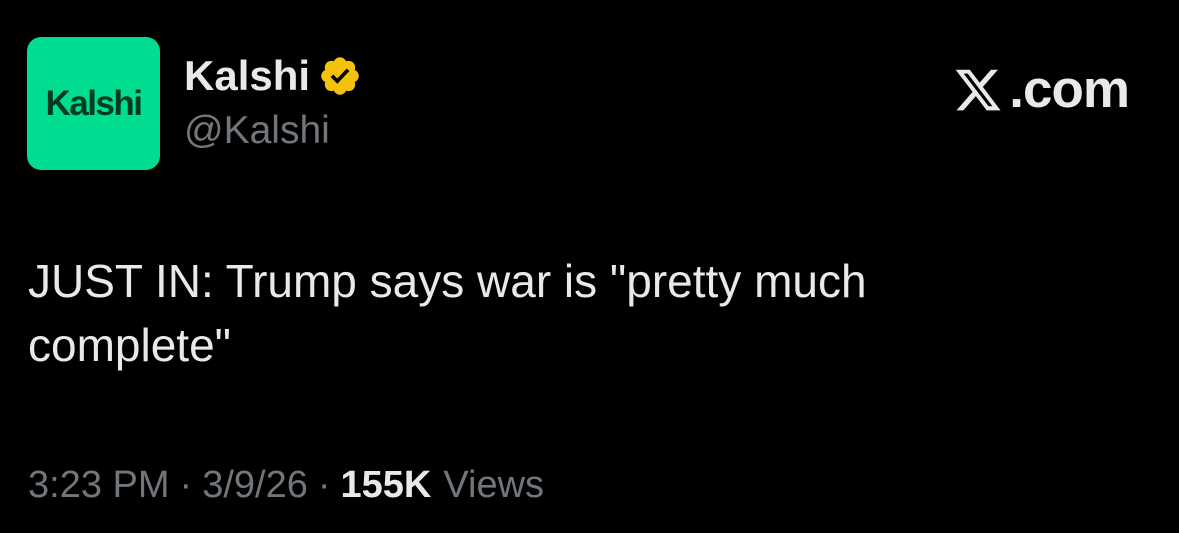  I want to click on tweet-meta: 3:23 PM · 3/9/26 · 155K Views, so click(286, 485).